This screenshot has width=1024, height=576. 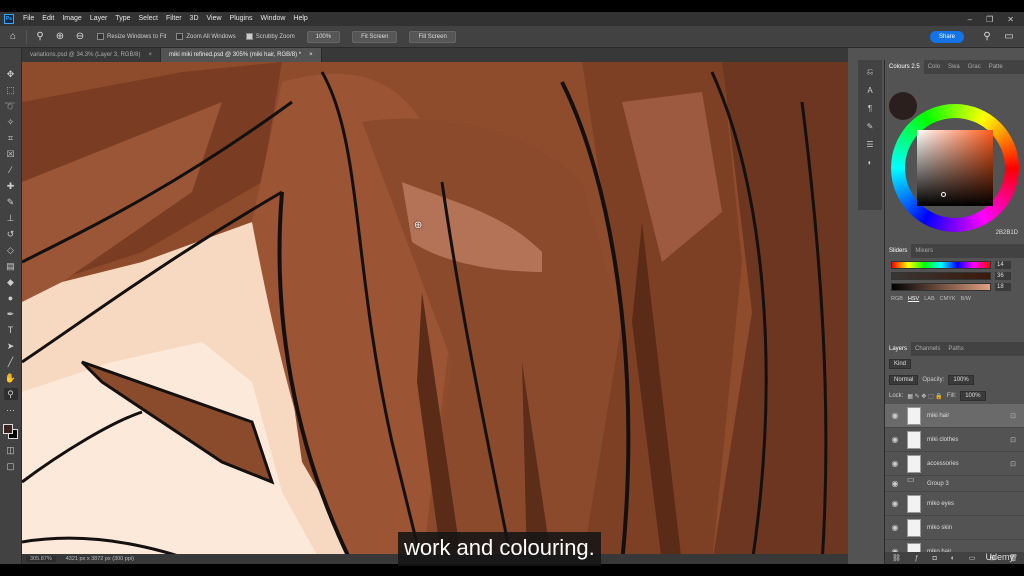 I want to click on history-icon: ⎌, so click(x=870, y=72).